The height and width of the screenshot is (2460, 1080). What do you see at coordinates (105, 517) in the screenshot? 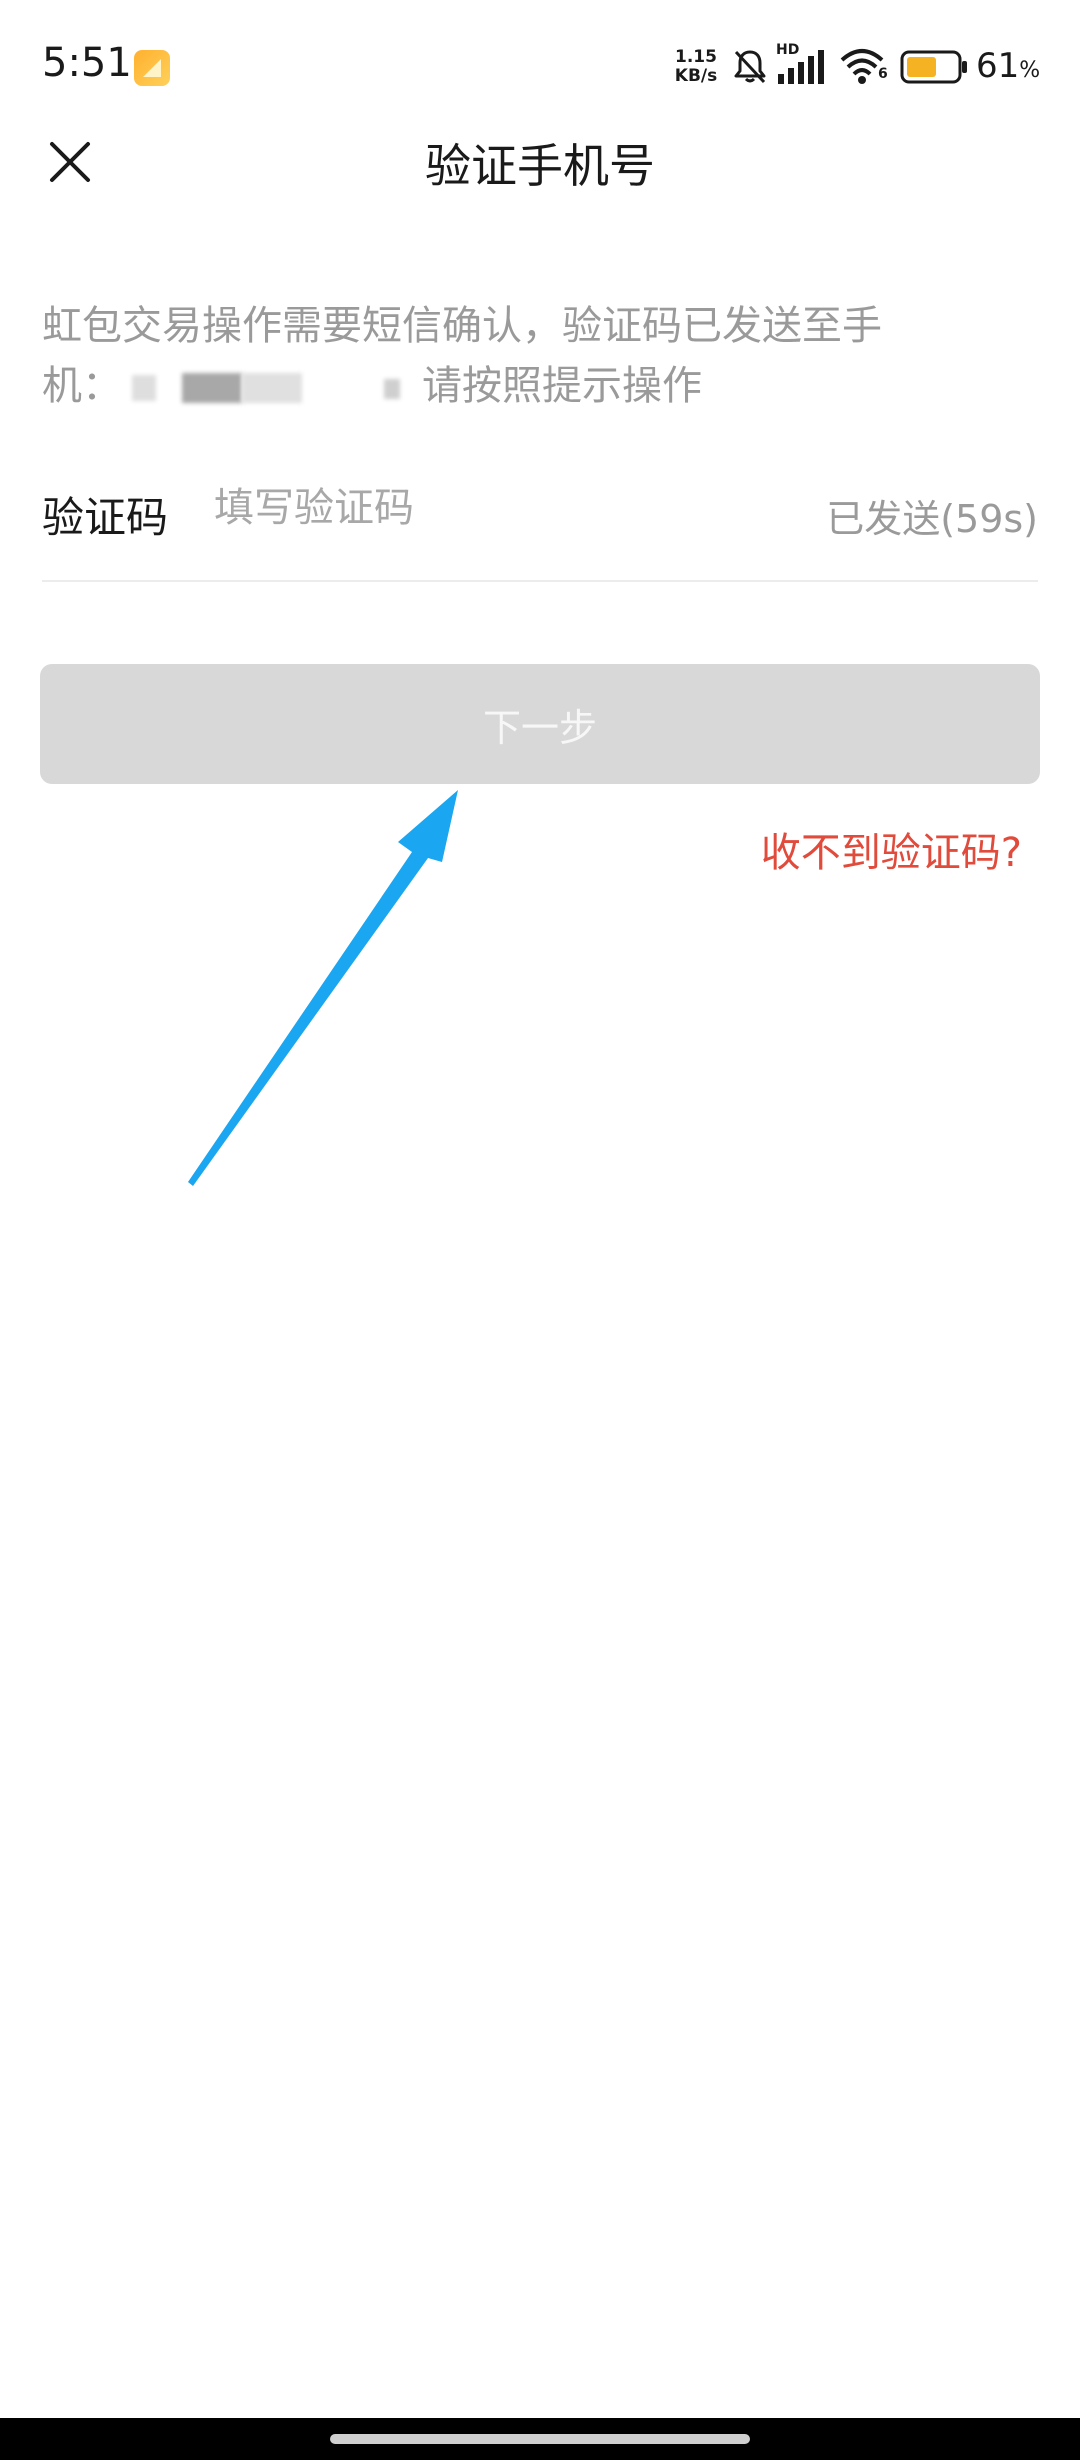
I see `verification-code-label: 验证码` at bounding box center [105, 517].